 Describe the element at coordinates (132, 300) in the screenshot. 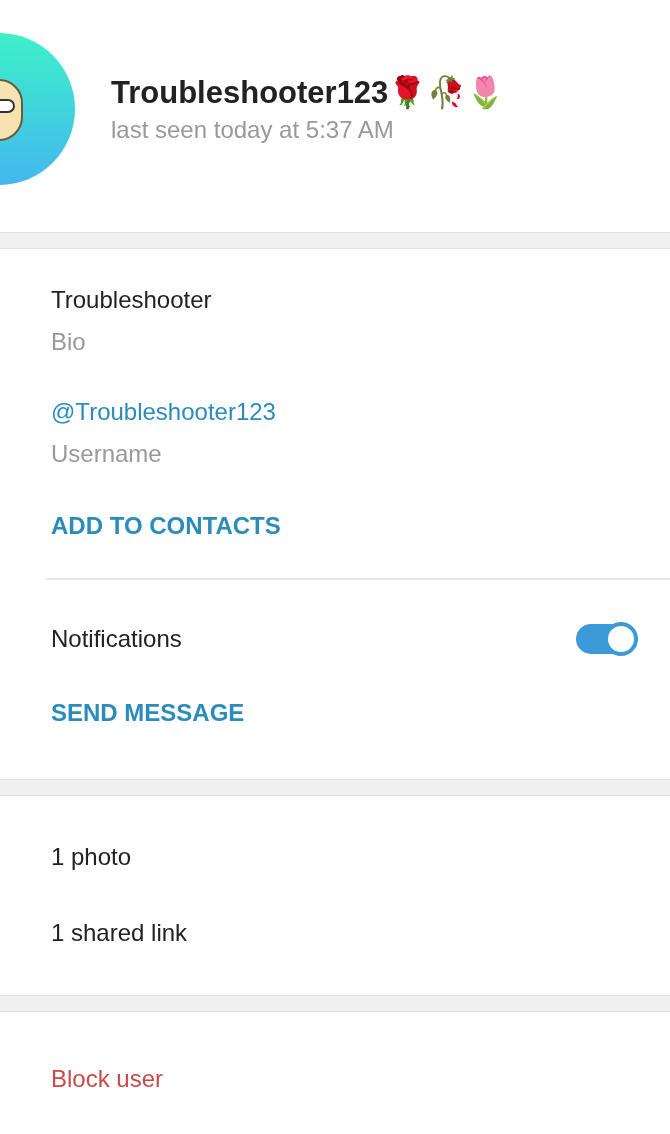

I see `bio-value: Troubleshooter` at that location.